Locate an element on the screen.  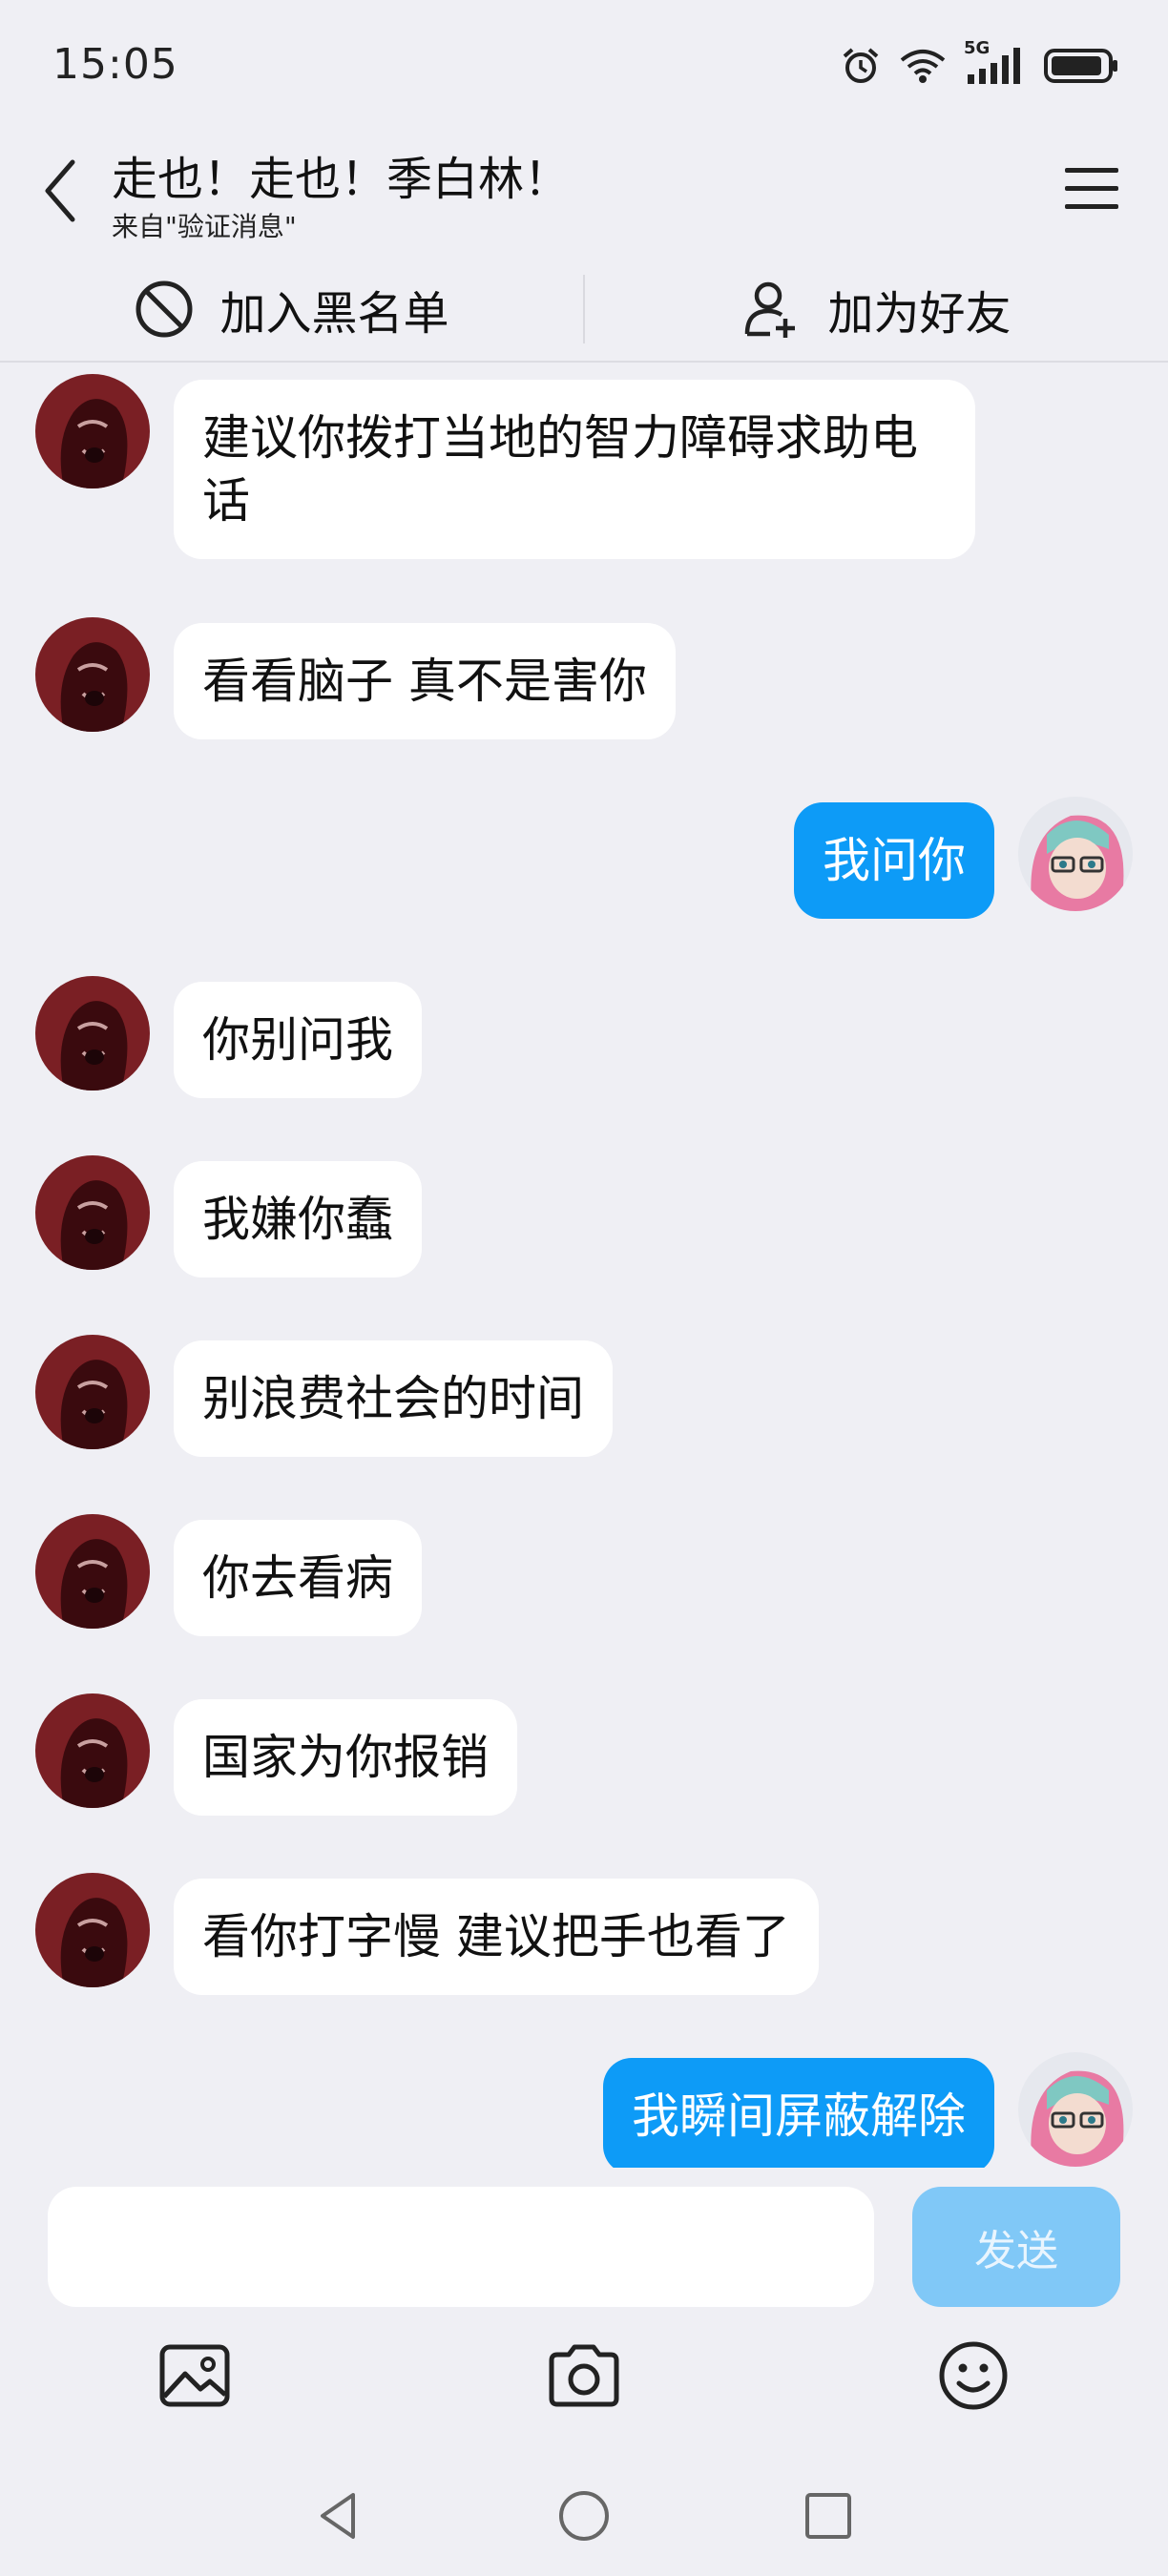
incoming-message-bubble: 国家为你报销 is located at coordinates (345, 1757).